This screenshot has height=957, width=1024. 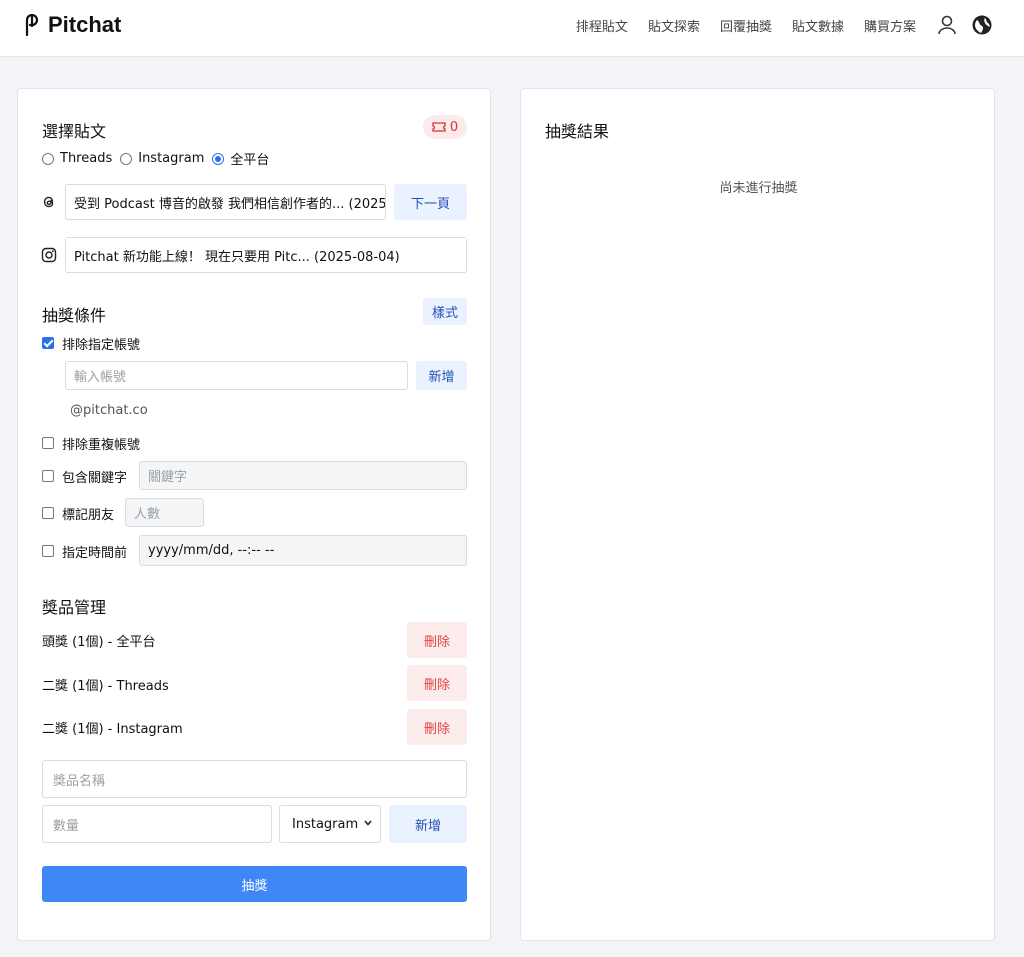 What do you see at coordinates (48, 443) in the screenshot?
I see `exclude-duplicate-checkbox` at bounding box center [48, 443].